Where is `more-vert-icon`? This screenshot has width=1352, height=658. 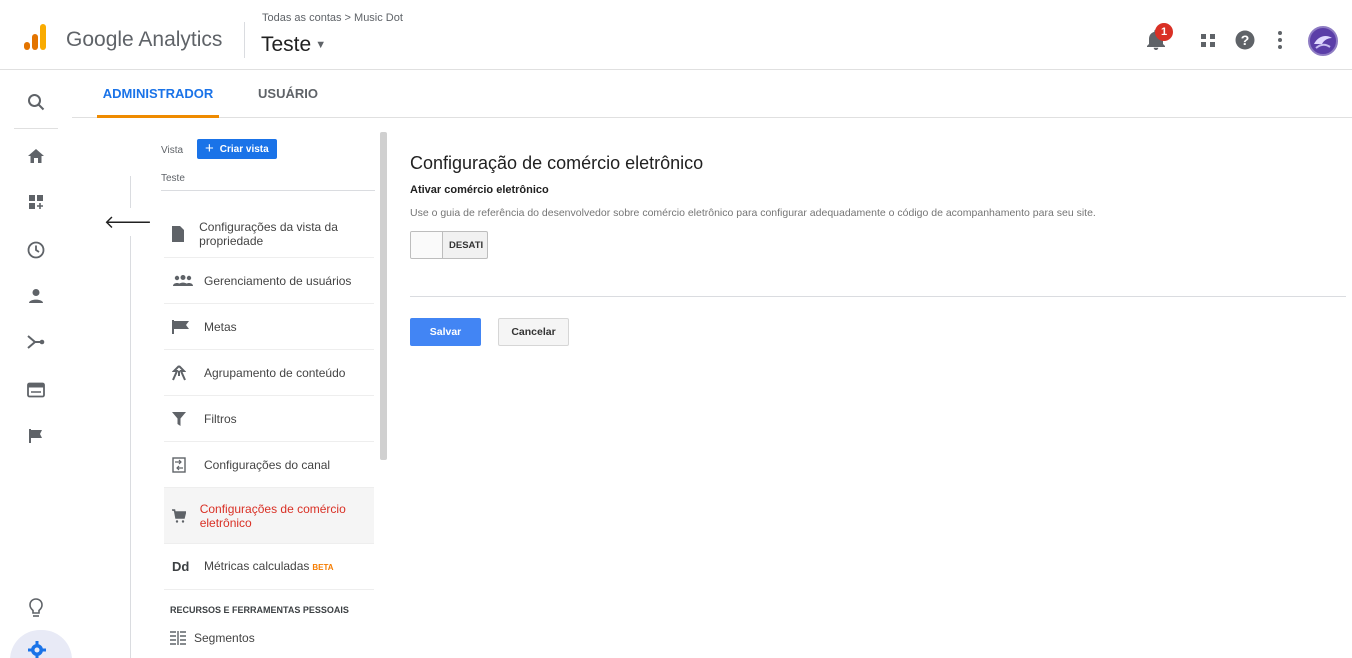 more-vert-icon is located at coordinates (1280, 40).